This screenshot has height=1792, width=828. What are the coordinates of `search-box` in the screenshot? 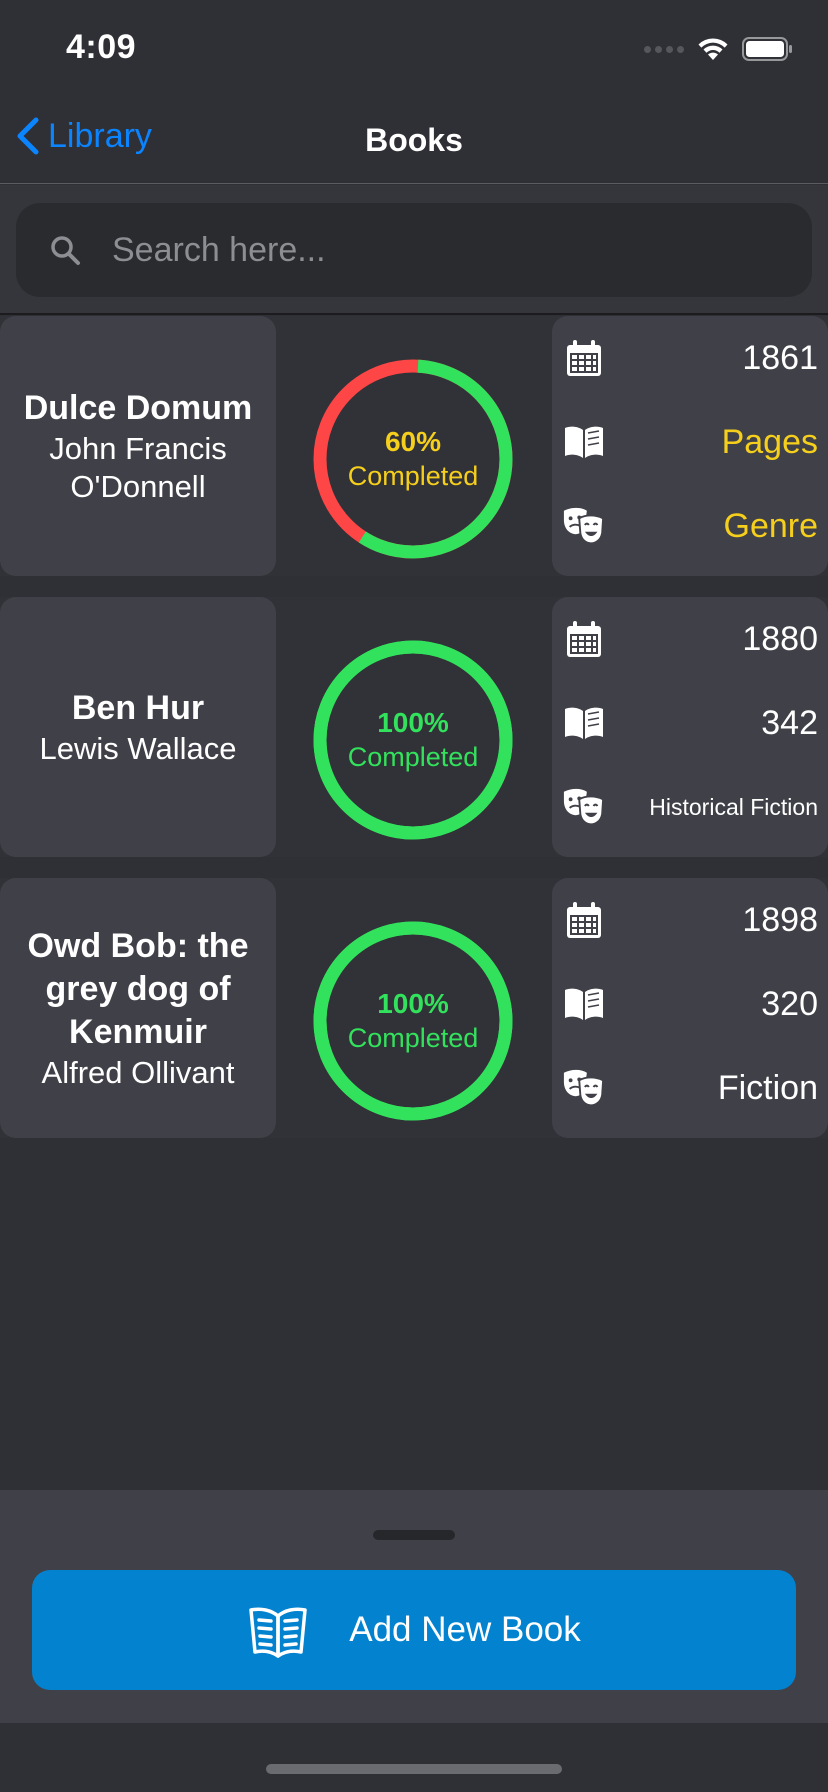 It's located at (414, 250).